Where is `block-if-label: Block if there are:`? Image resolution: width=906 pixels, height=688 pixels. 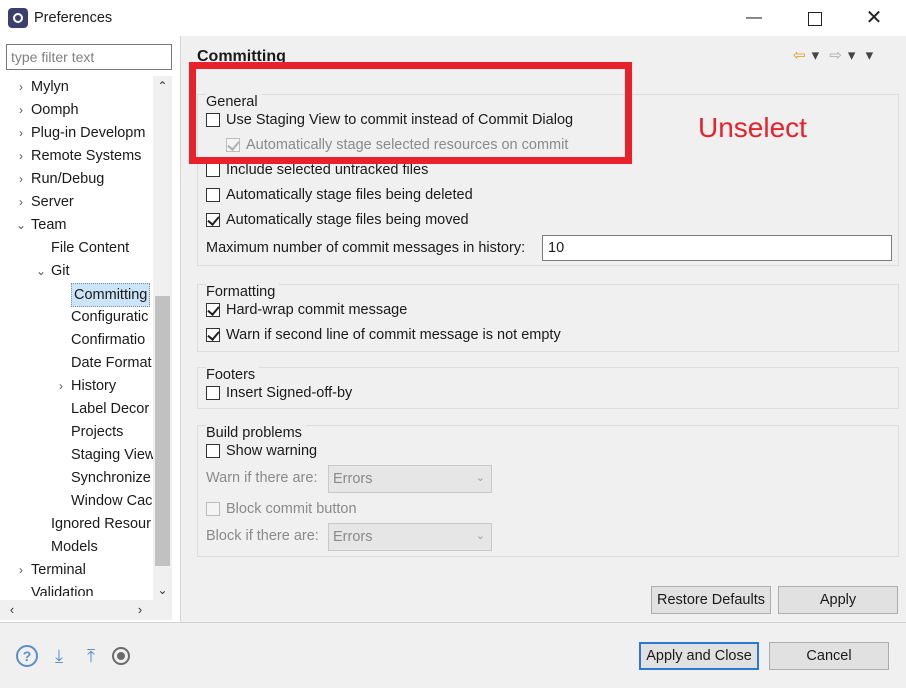
block-if-label: Block if there are: is located at coordinates (262, 536).